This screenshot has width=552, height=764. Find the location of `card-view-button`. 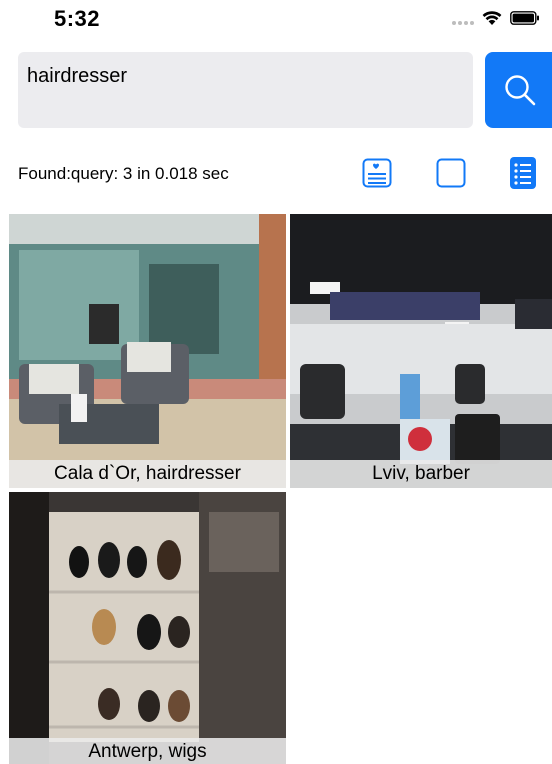

card-view-button is located at coordinates (377, 173).